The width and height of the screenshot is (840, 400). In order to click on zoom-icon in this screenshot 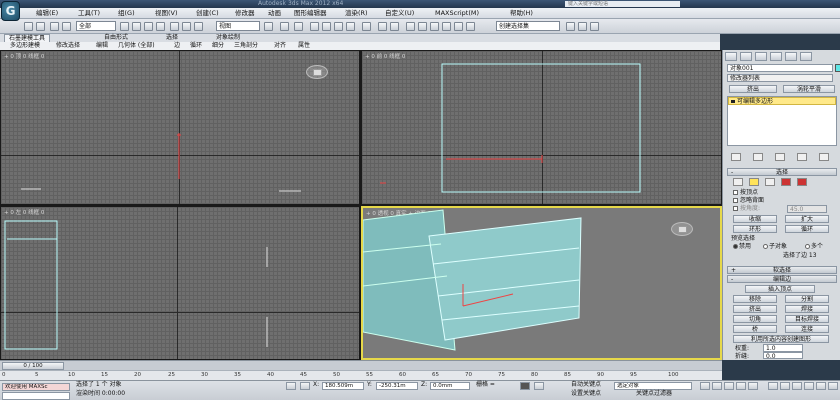, I will do `click(773, 386)`.